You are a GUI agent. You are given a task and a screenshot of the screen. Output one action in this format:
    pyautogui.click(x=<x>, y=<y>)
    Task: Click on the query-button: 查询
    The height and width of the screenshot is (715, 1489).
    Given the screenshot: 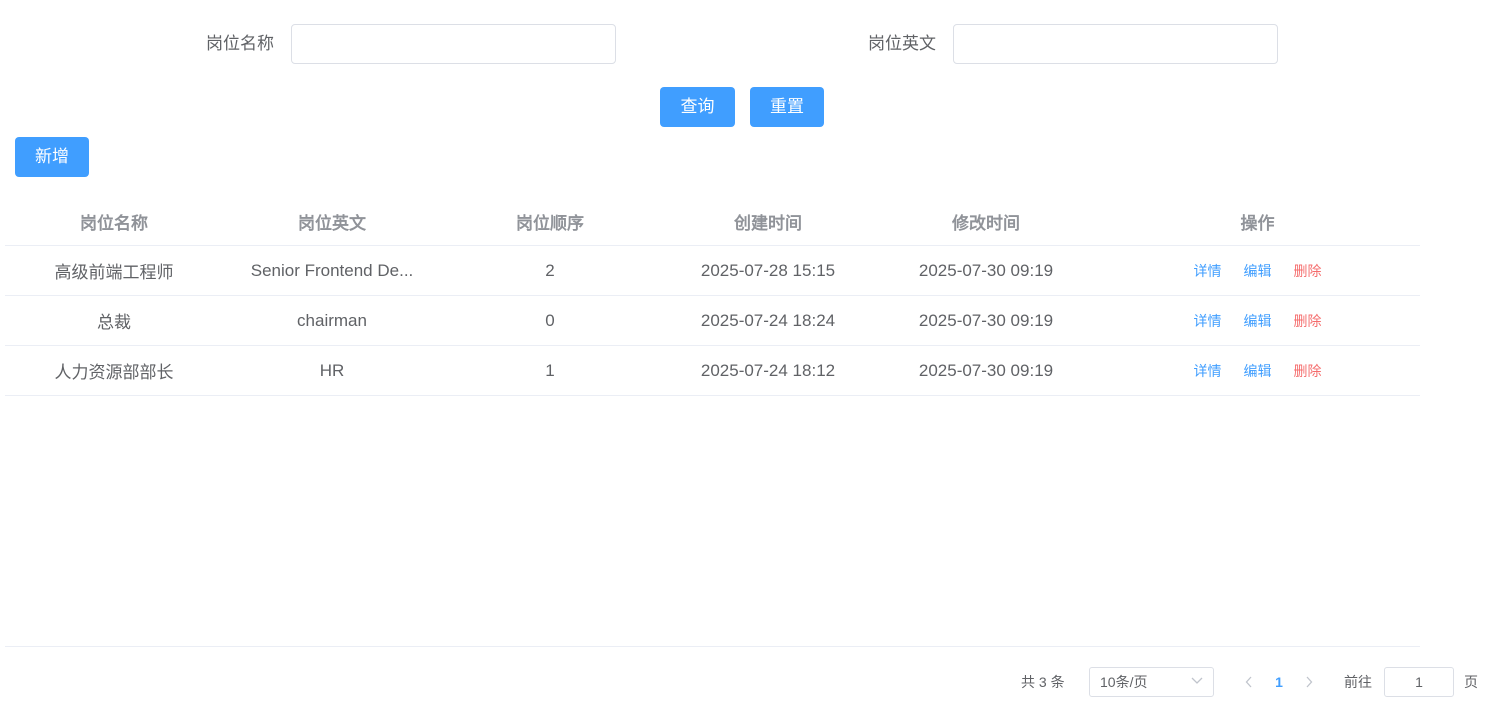 What is the action you would take?
    pyautogui.click(x=697, y=107)
    